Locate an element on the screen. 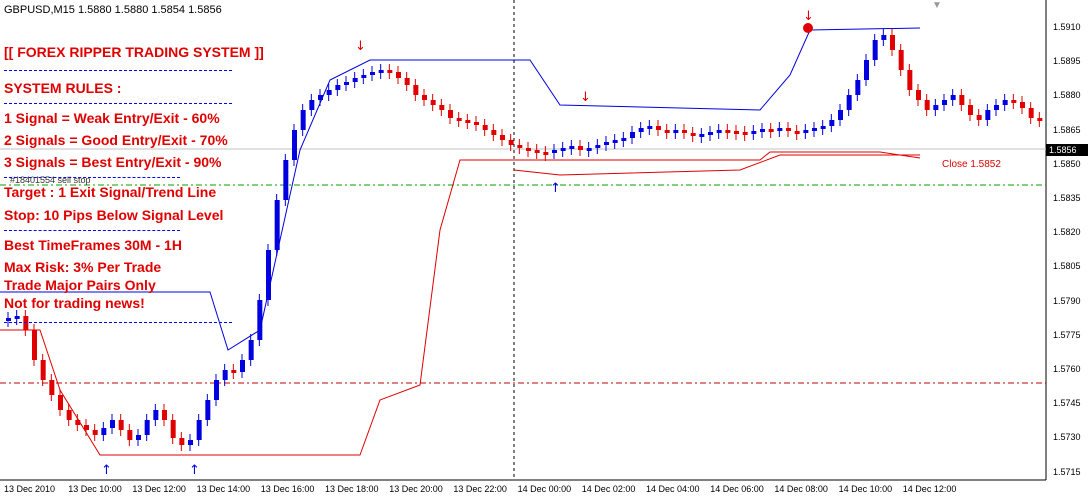 The image size is (1088, 498). price-tick-label: 1.5865 is located at coordinates (1067, 129).